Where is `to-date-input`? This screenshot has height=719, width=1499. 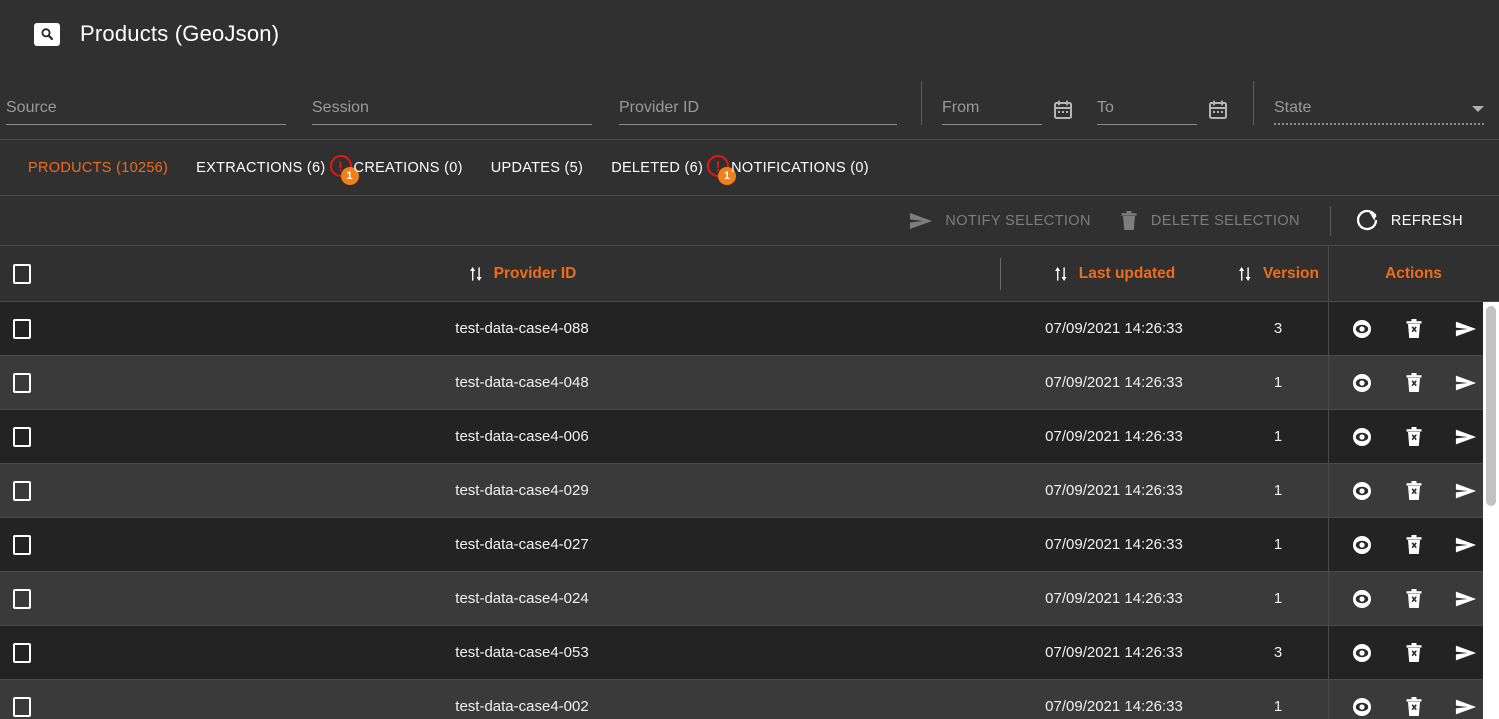
to-date-input is located at coordinates (1147, 108).